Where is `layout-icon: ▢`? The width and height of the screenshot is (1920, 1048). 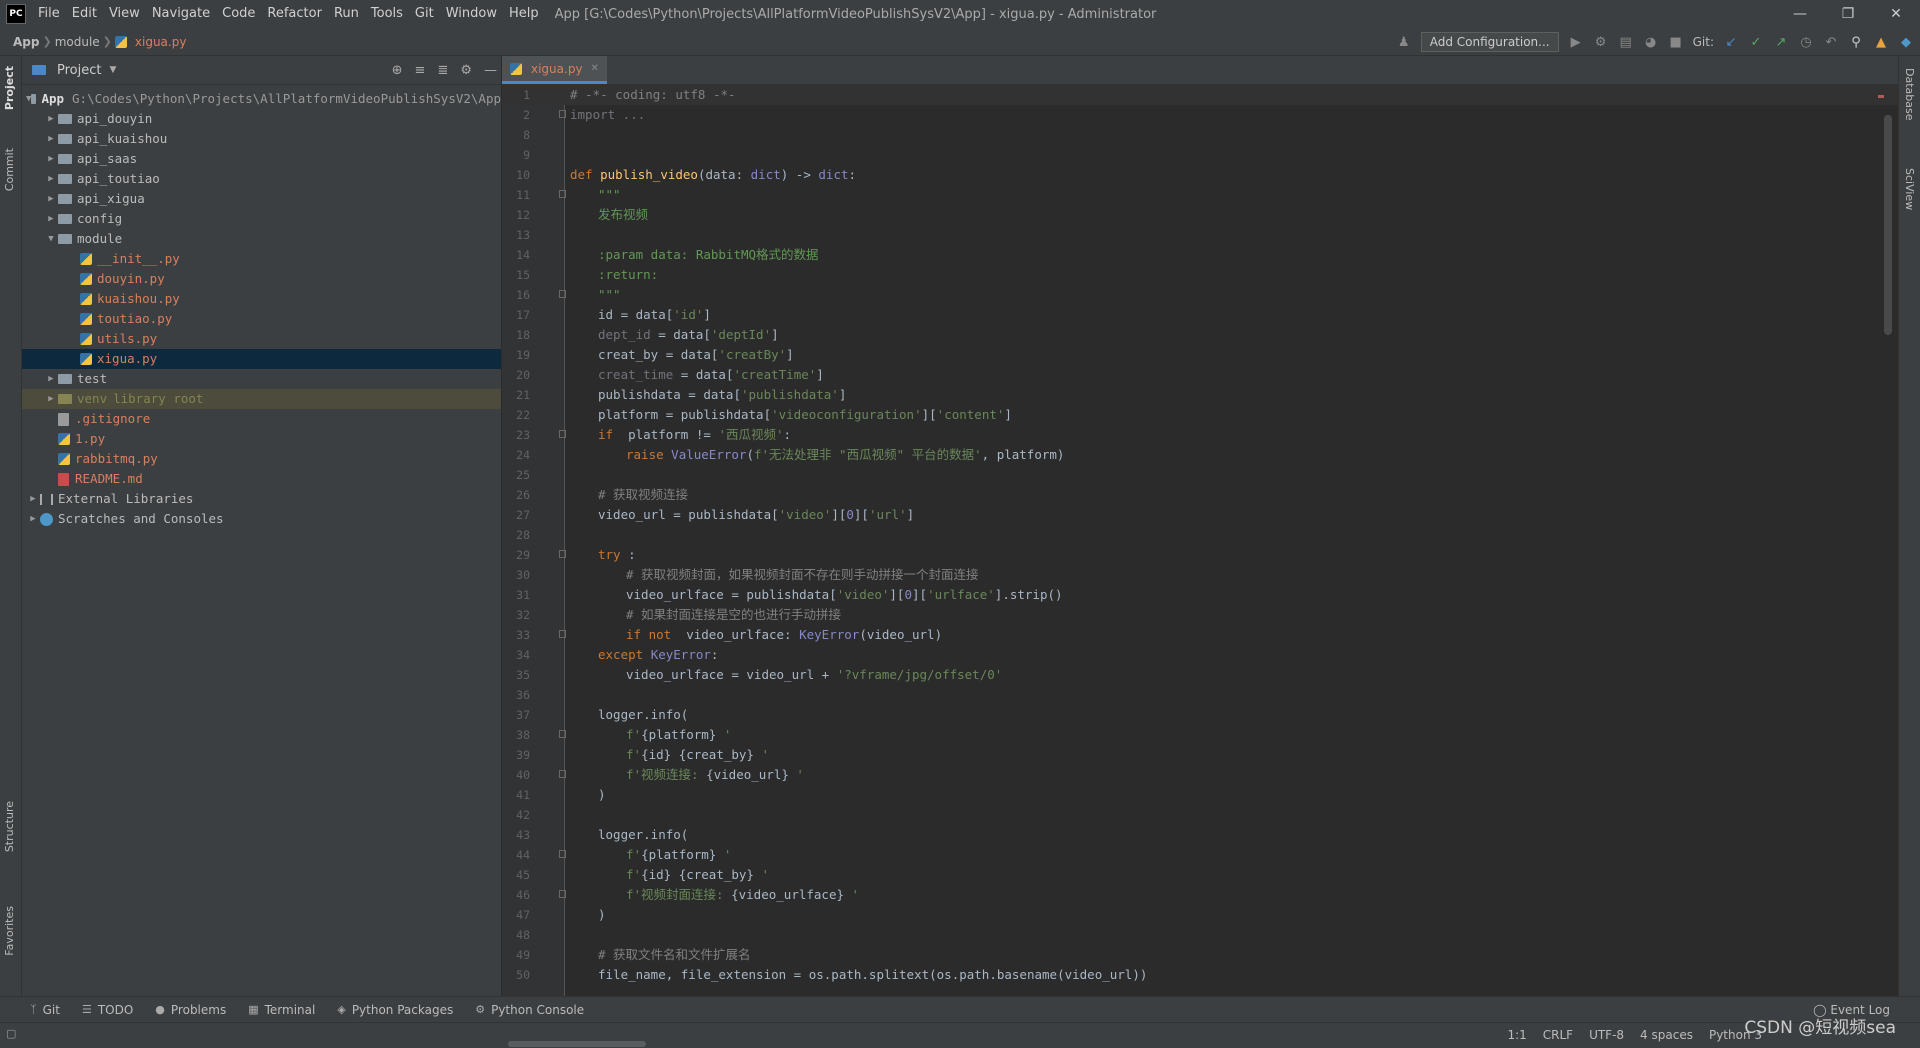
layout-icon: ▢ is located at coordinates (11, 1033).